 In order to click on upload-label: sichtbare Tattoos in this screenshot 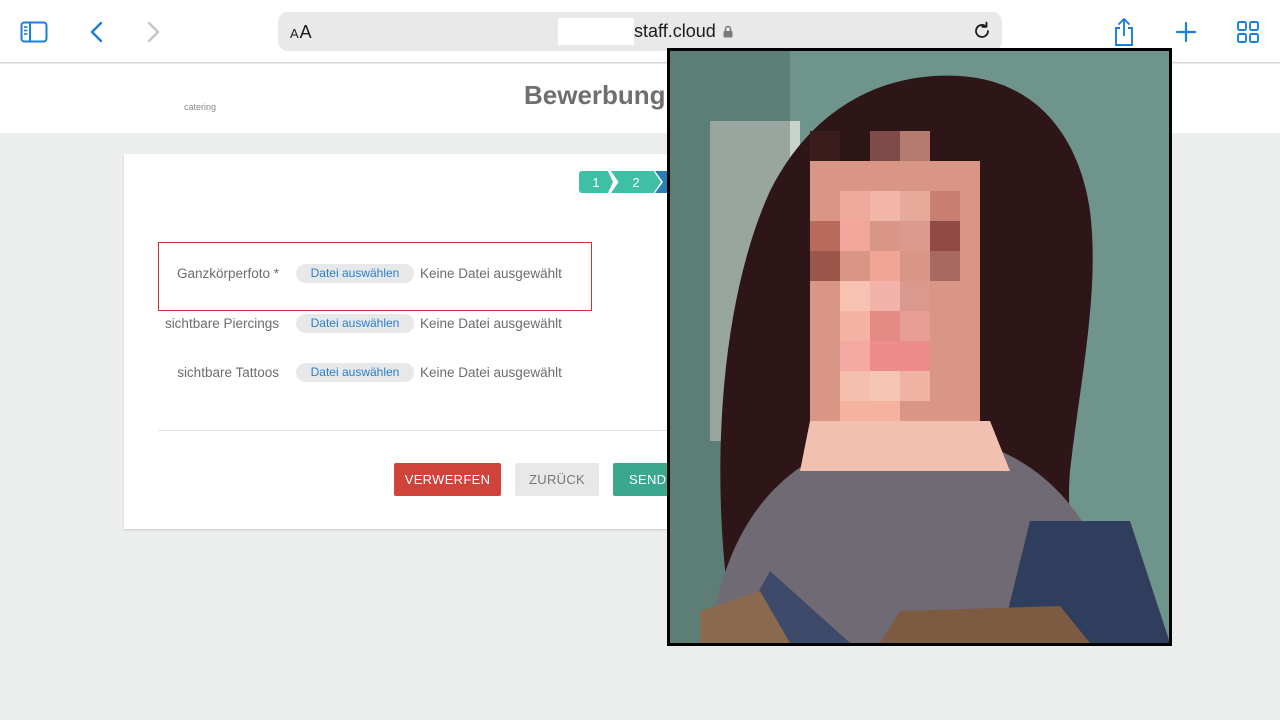, I will do `click(228, 372)`.